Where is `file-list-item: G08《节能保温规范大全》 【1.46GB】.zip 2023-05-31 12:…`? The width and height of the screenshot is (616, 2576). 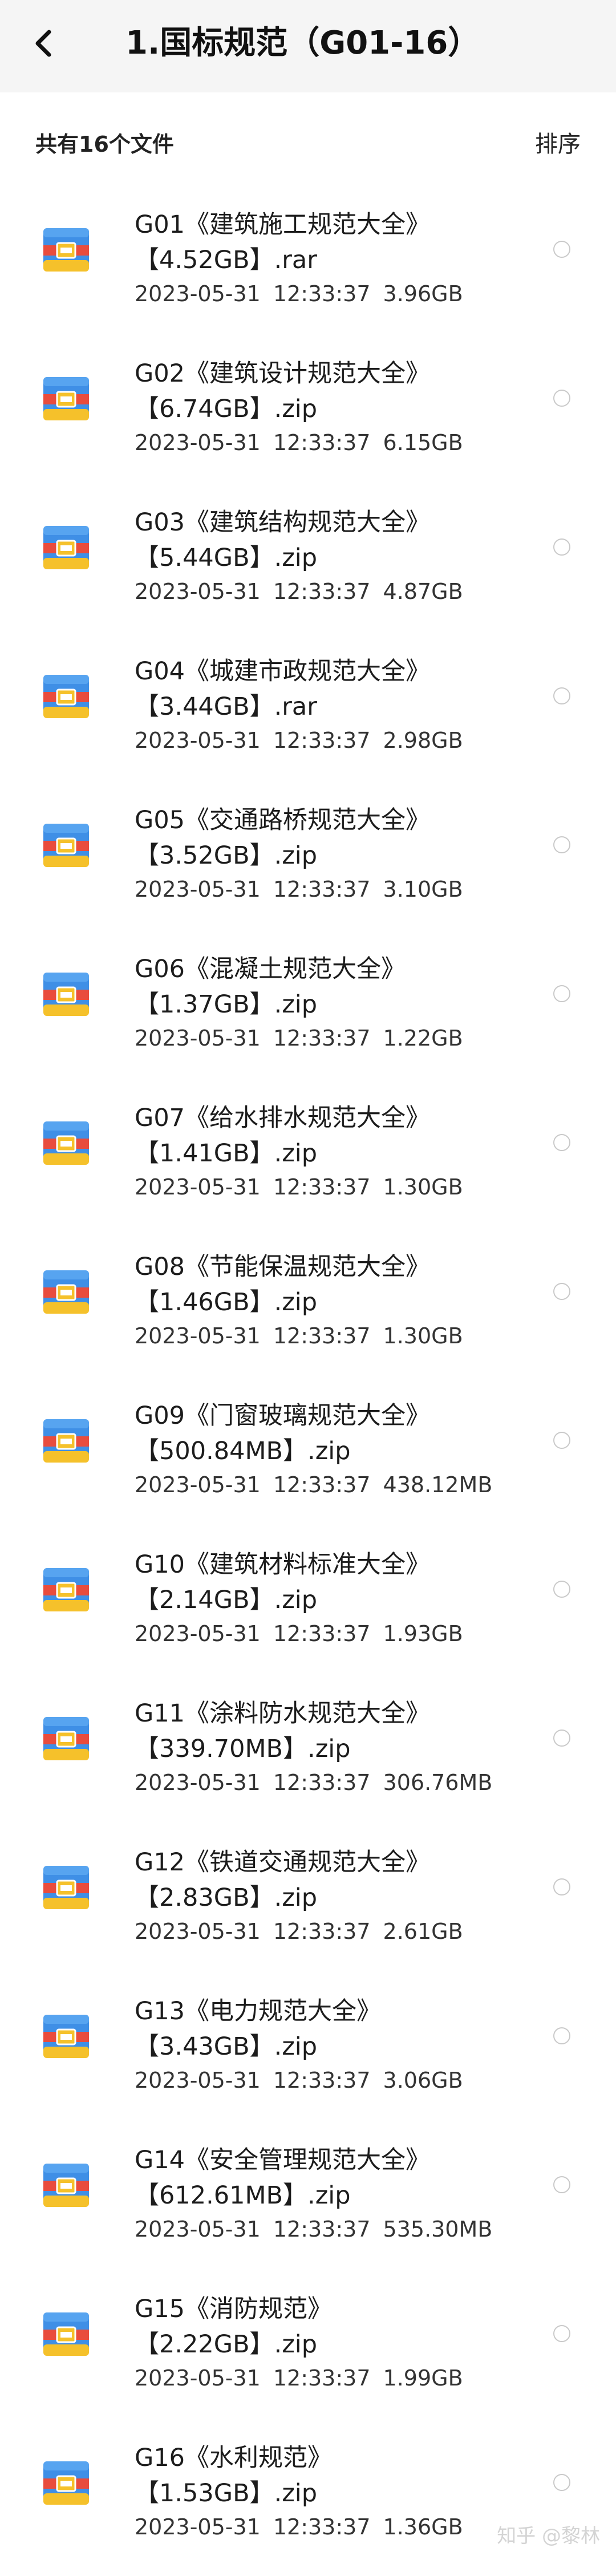 file-list-item: G08《节能保温规范大全》 【1.46GB】.zip 2023-05-31 12:… is located at coordinates (308, 1310).